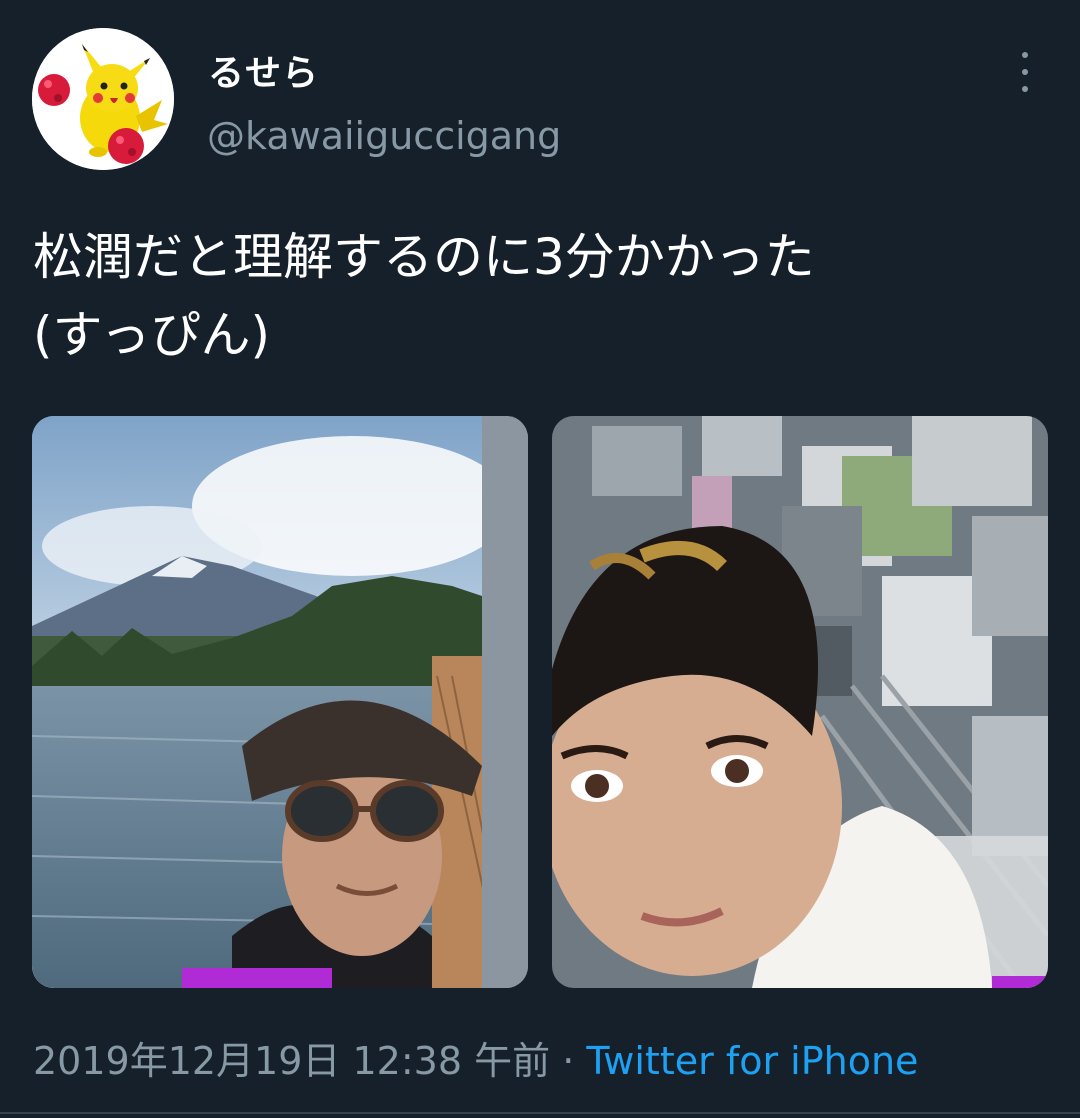 This screenshot has height=1118, width=1080. Describe the element at coordinates (291, 1061) in the screenshot. I see `timestamp: 2019年12月19日 12:38 午前` at that location.